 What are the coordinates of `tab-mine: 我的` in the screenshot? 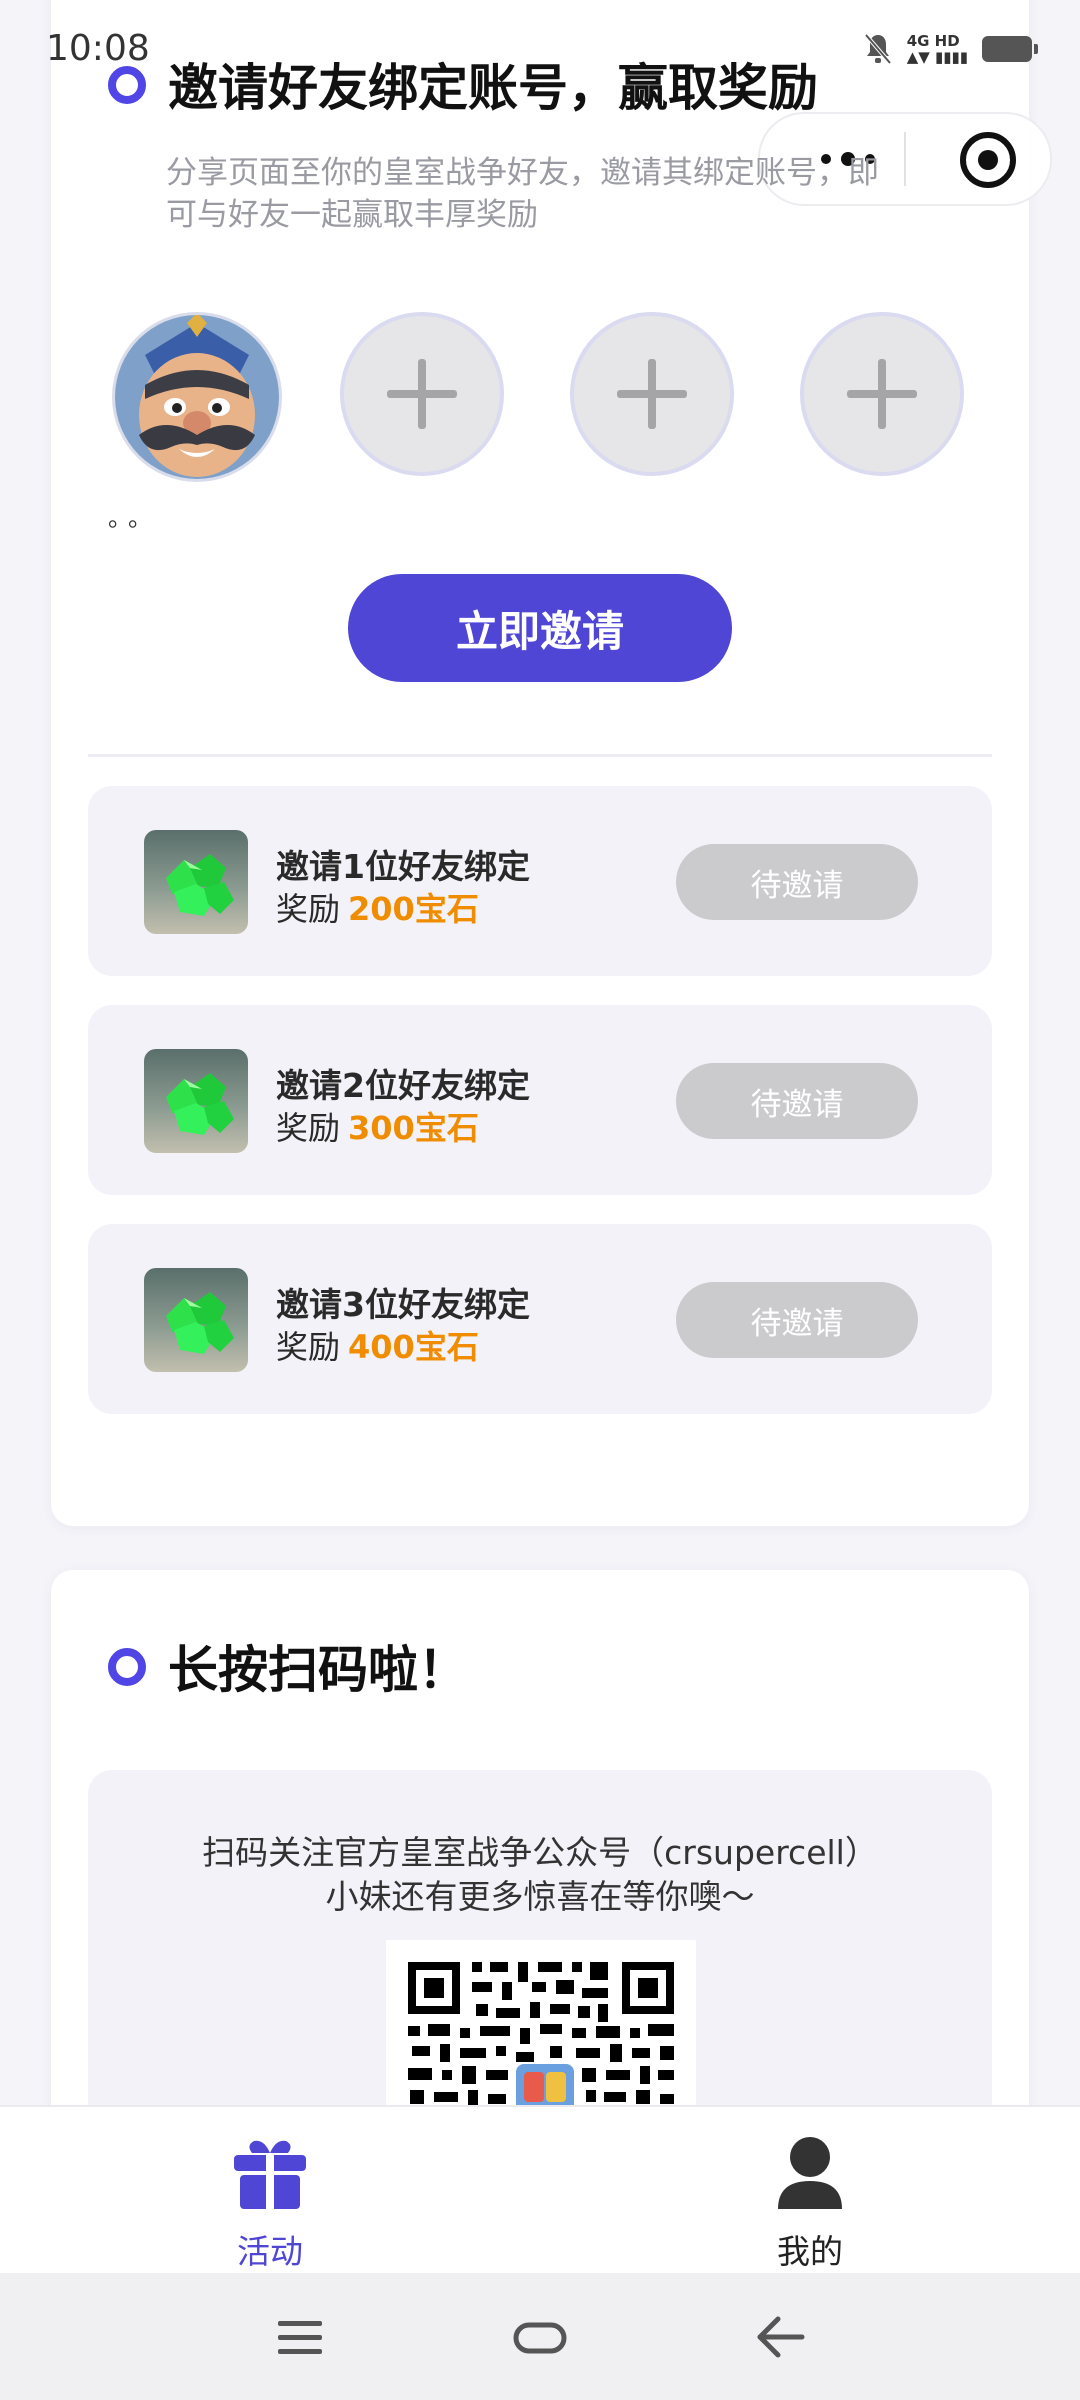 It's located at (810, 2199).